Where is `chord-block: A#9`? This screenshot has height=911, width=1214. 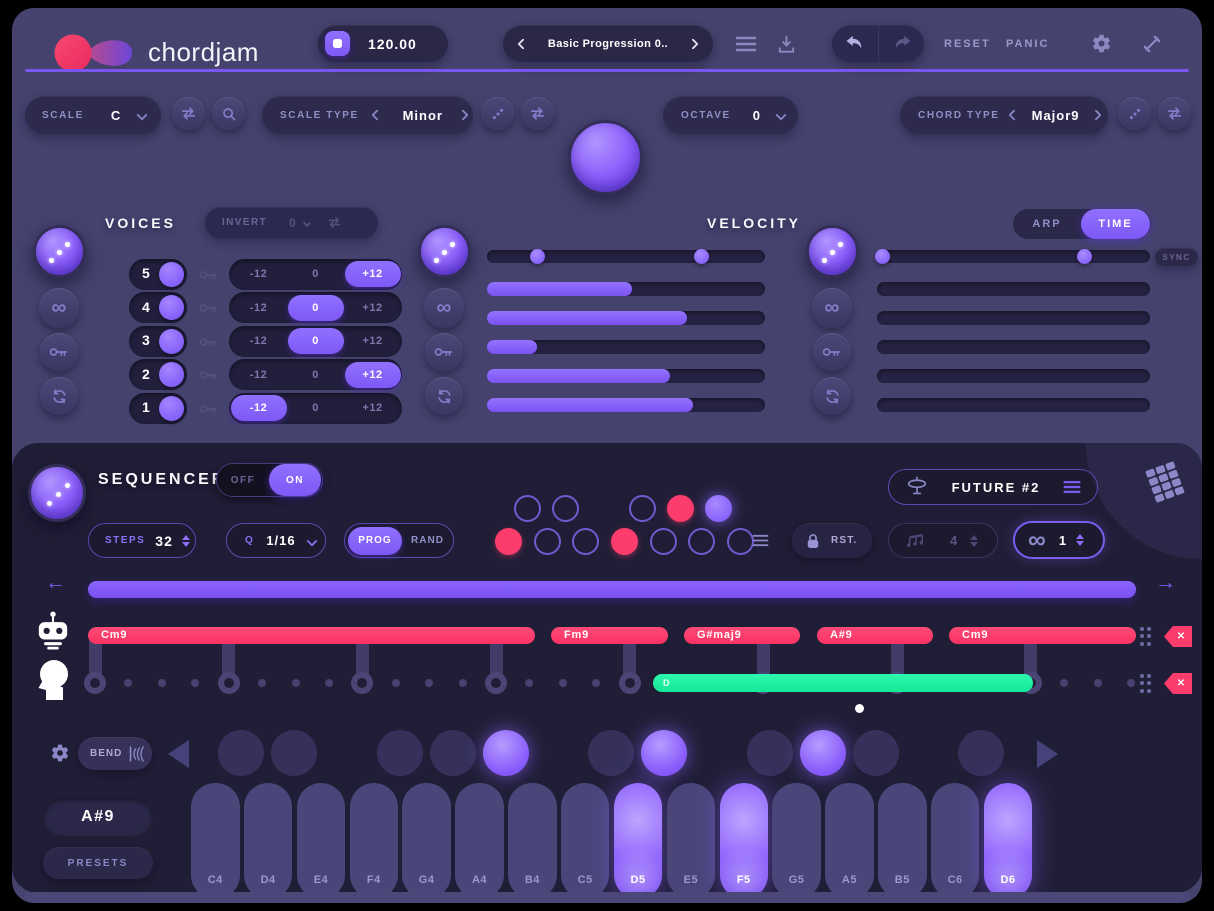 chord-block: A#9 is located at coordinates (875, 635).